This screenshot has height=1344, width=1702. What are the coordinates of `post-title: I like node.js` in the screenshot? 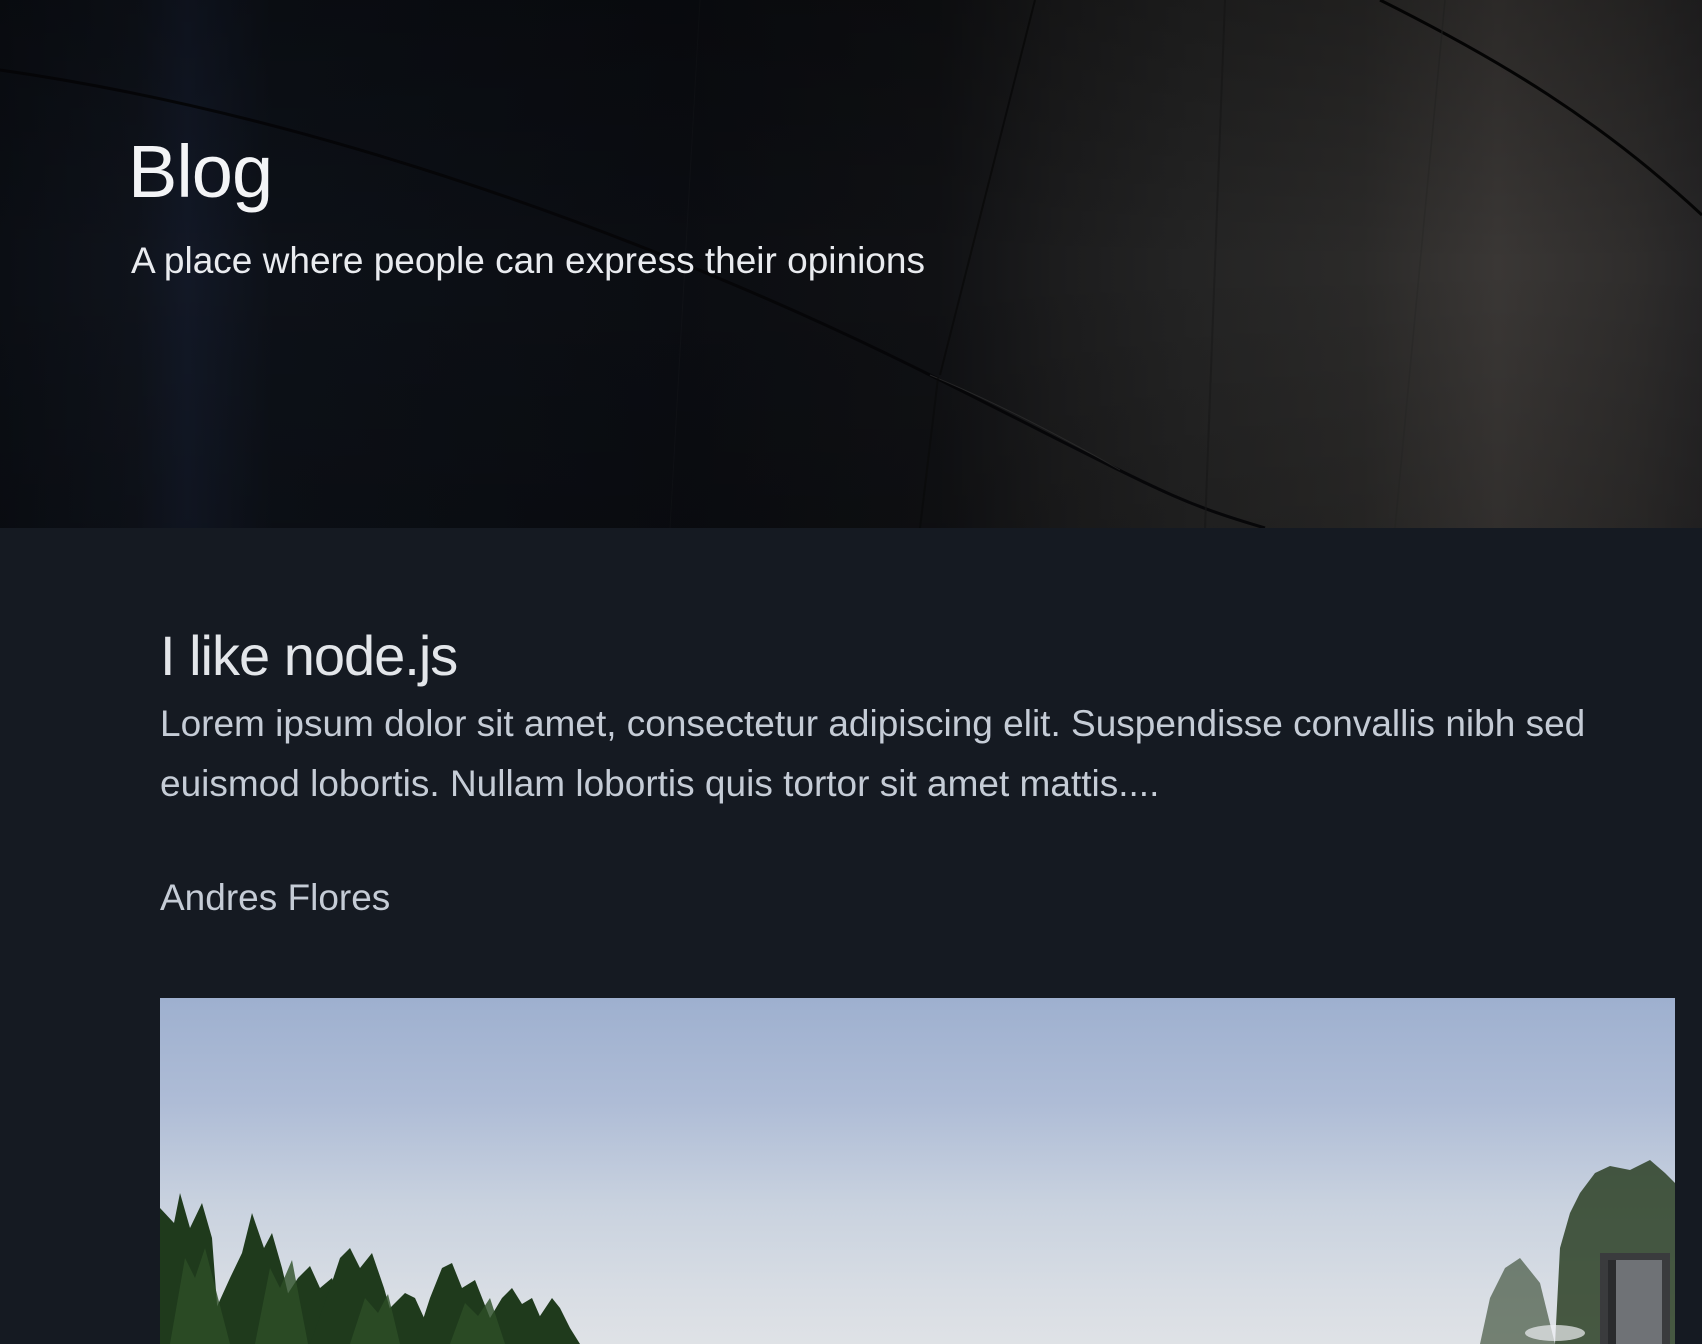 It's located at (917, 656).